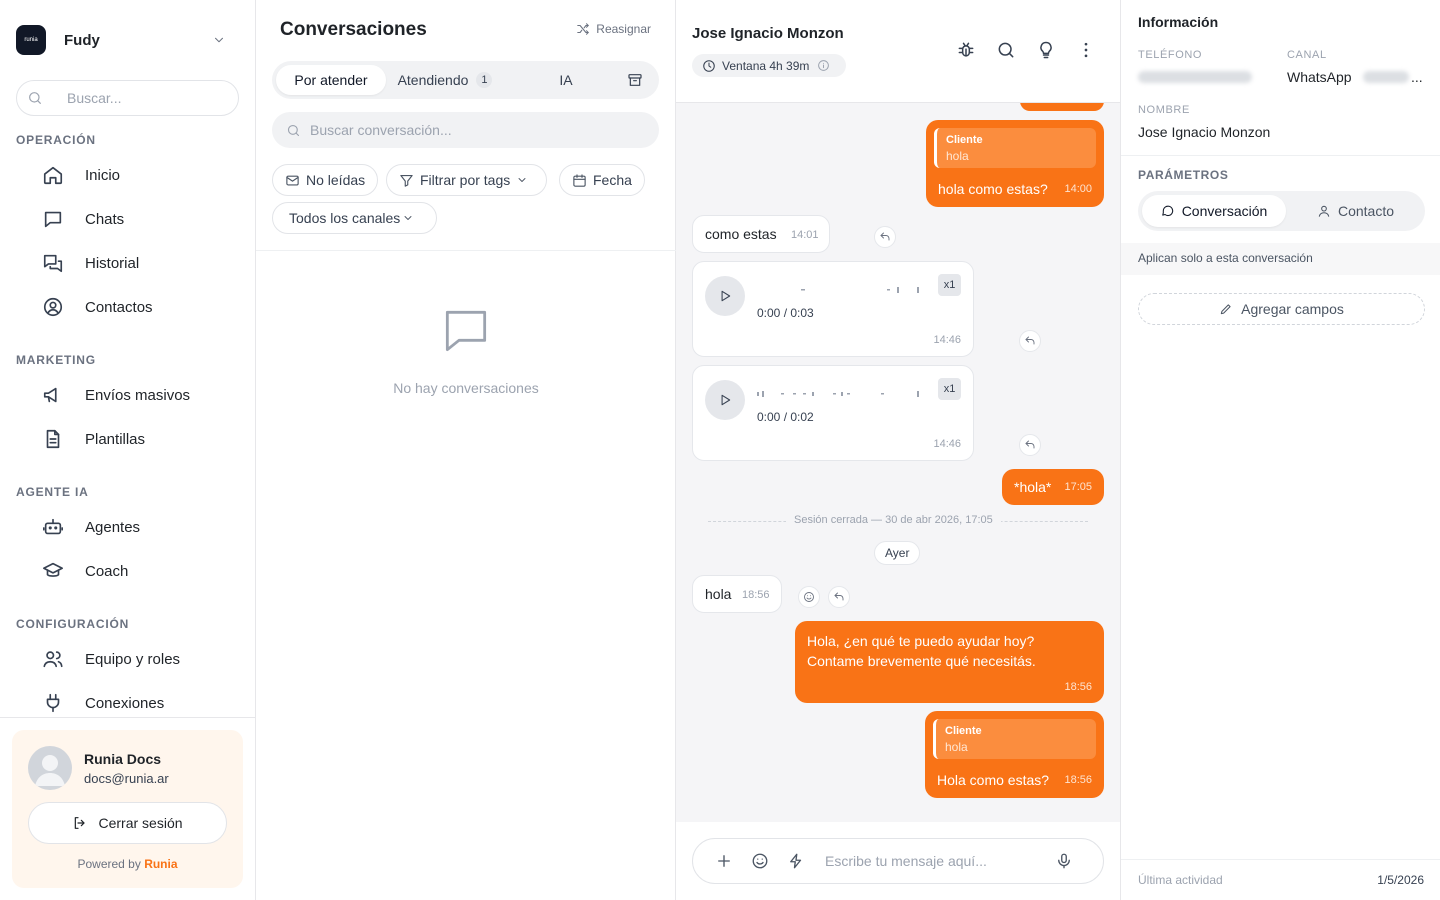  What do you see at coordinates (1078, 189) in the screenshot?
I see `message-time: 14:00` at bounding box center [1078, 189].